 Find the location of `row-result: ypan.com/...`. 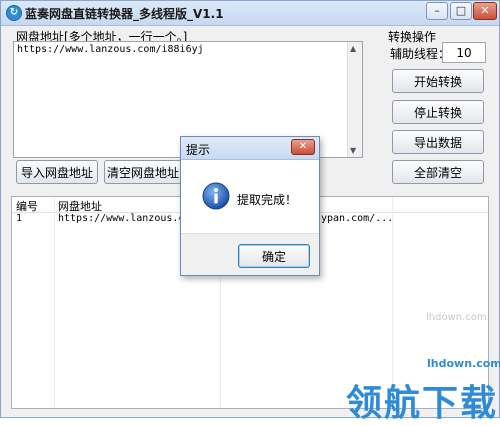

row-result: ypan.com/... is located at coordinates (357, 218).